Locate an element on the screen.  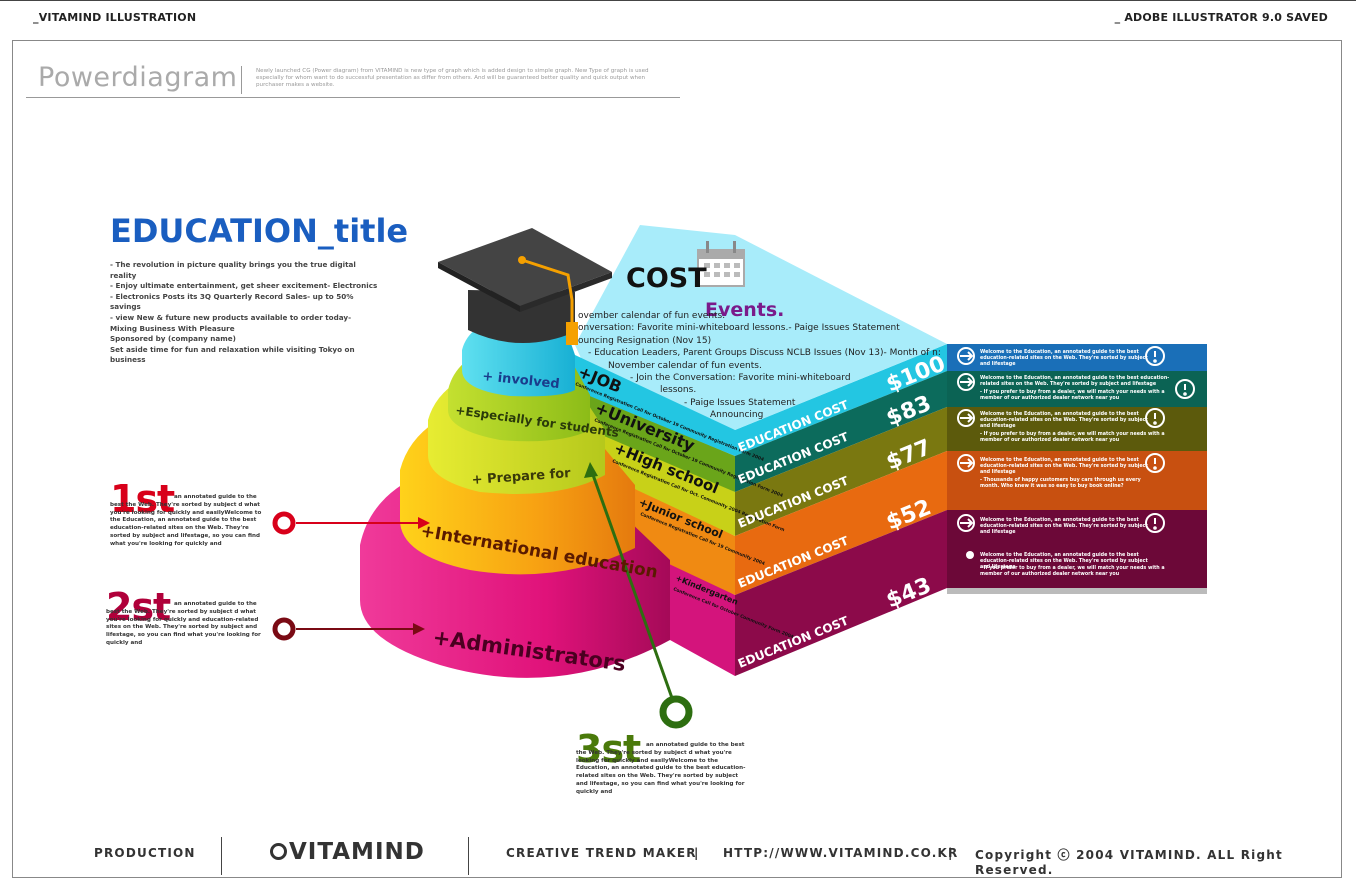
cost-event-line: - Paige Issues Statement is located at coordinates (740, 403).